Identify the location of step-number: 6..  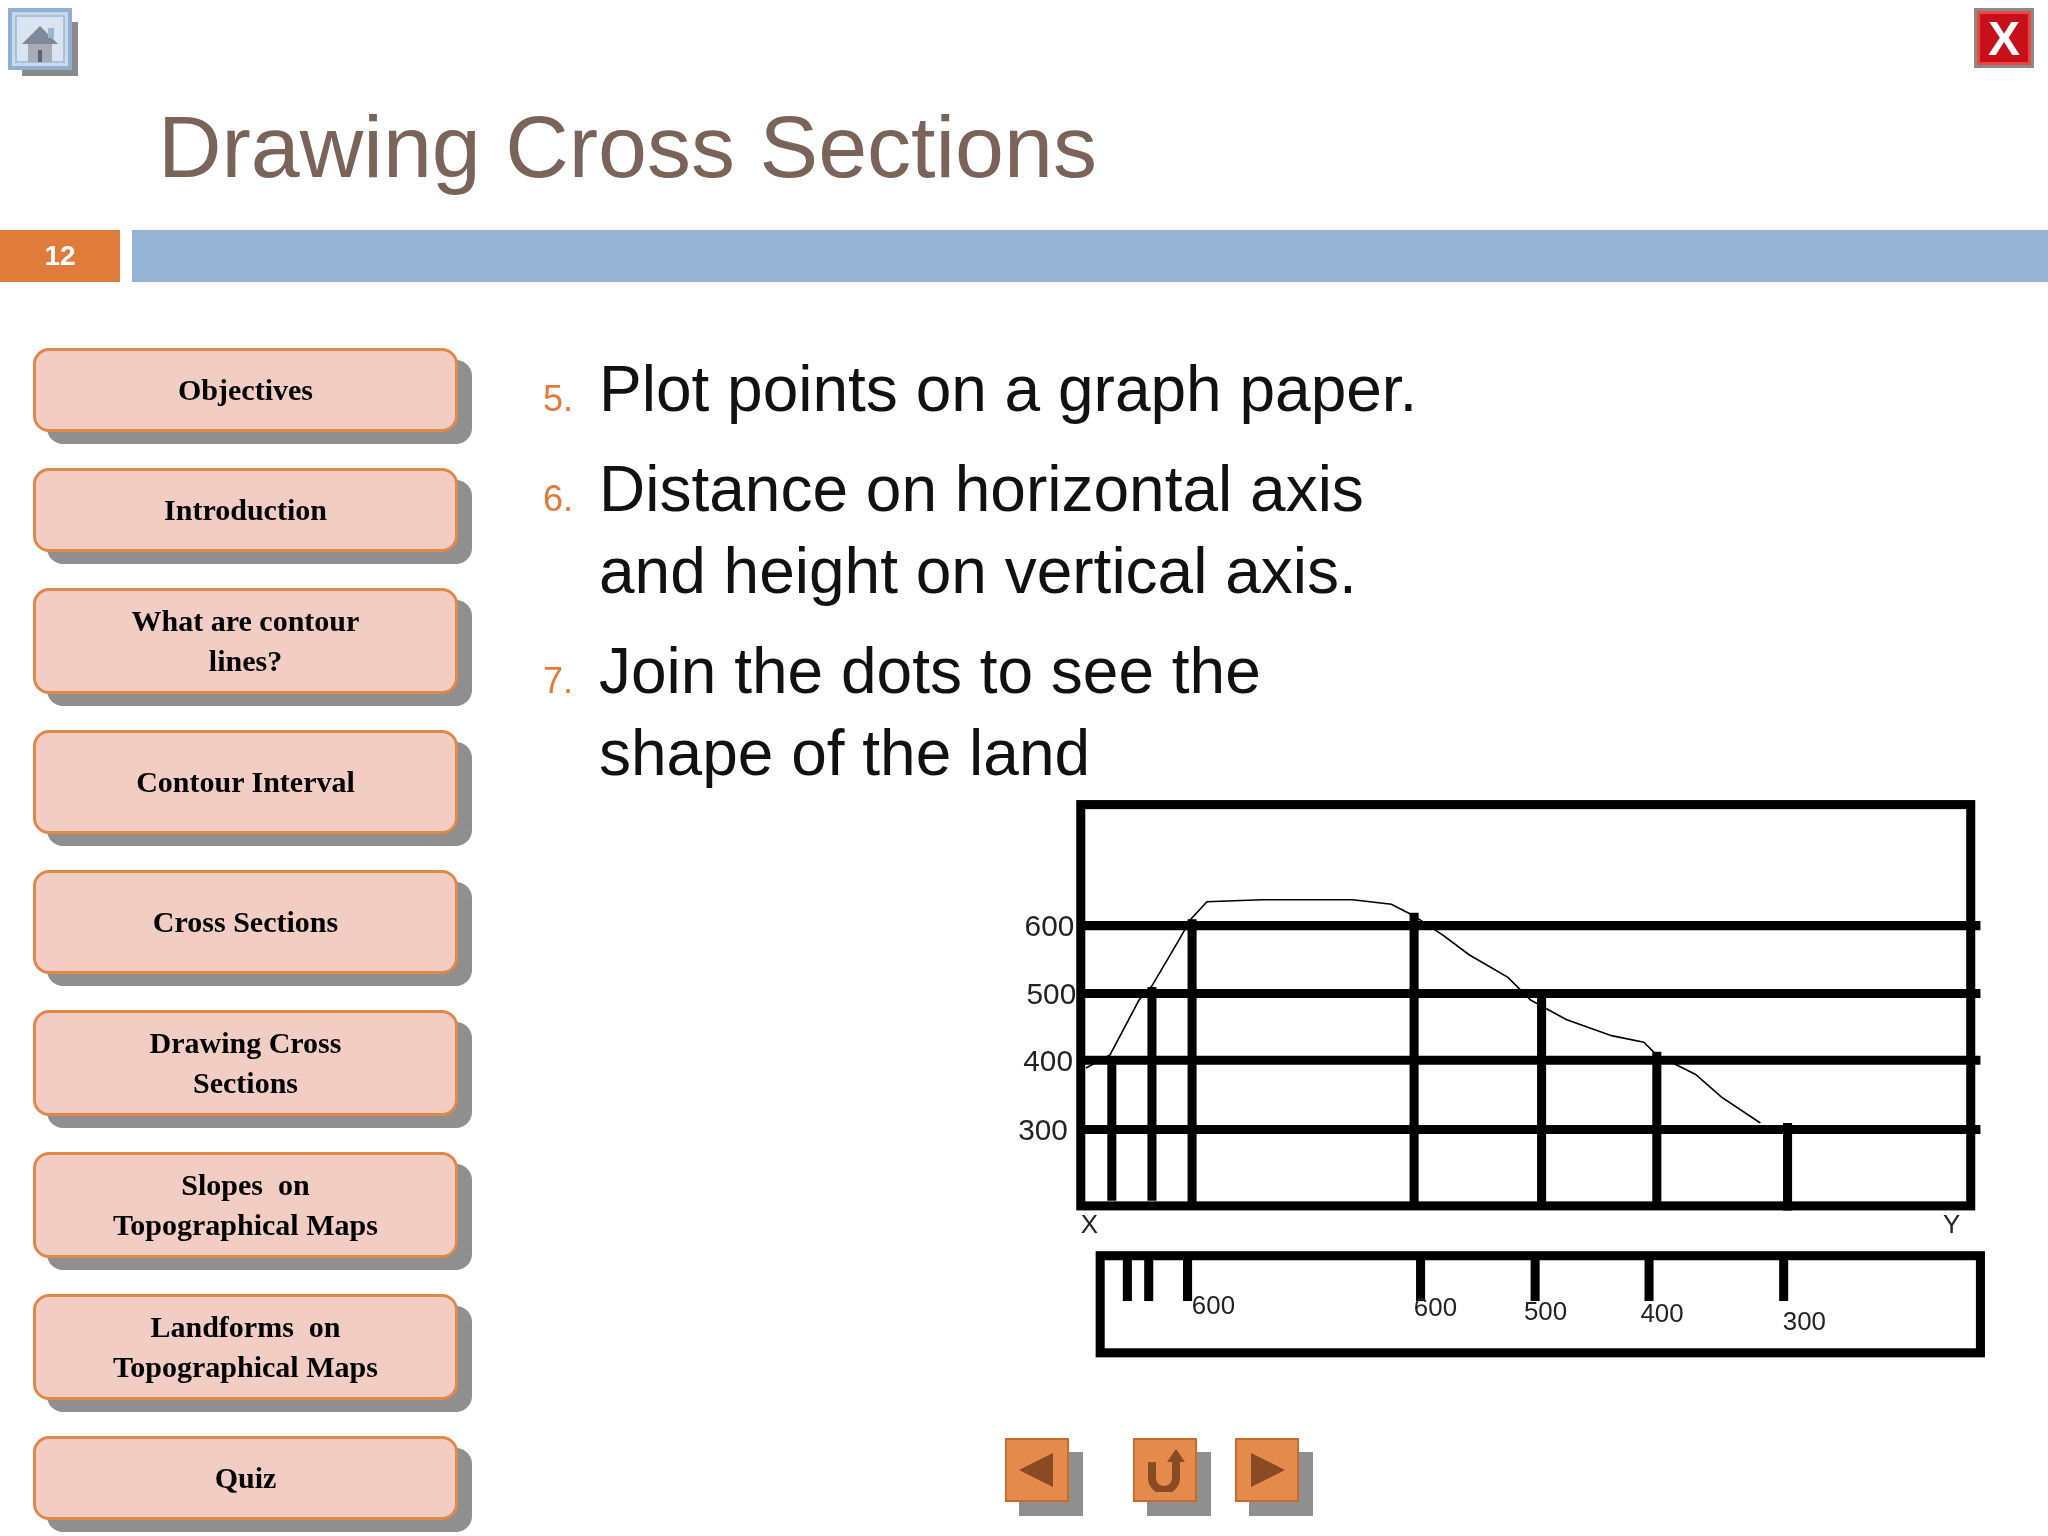
(559, 499).